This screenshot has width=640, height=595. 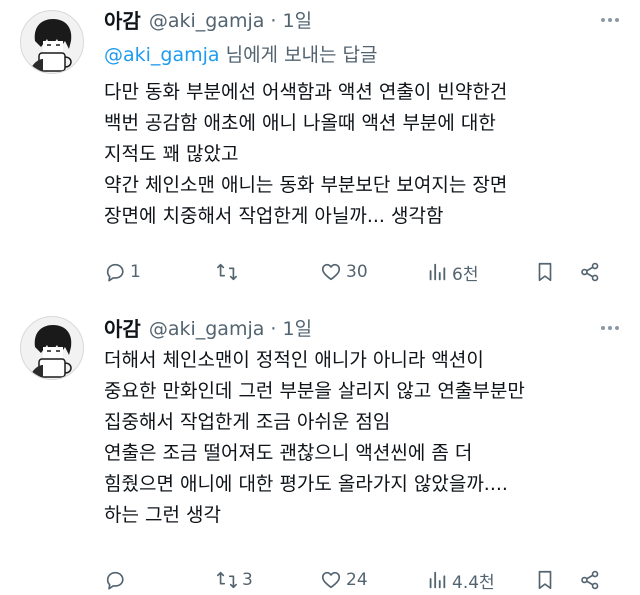 What do you see at coordinates (357, 272) in the screenshot?
I see `like-count: 30` at bounding box center [357, 272].